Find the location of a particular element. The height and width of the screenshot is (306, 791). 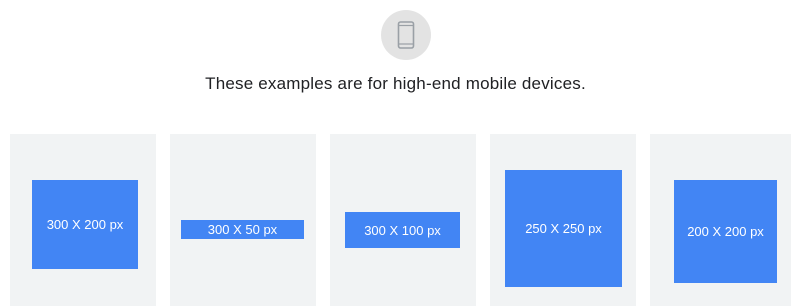

ad-example-4: 250 X 250 px is located at coordinates (563, 228).